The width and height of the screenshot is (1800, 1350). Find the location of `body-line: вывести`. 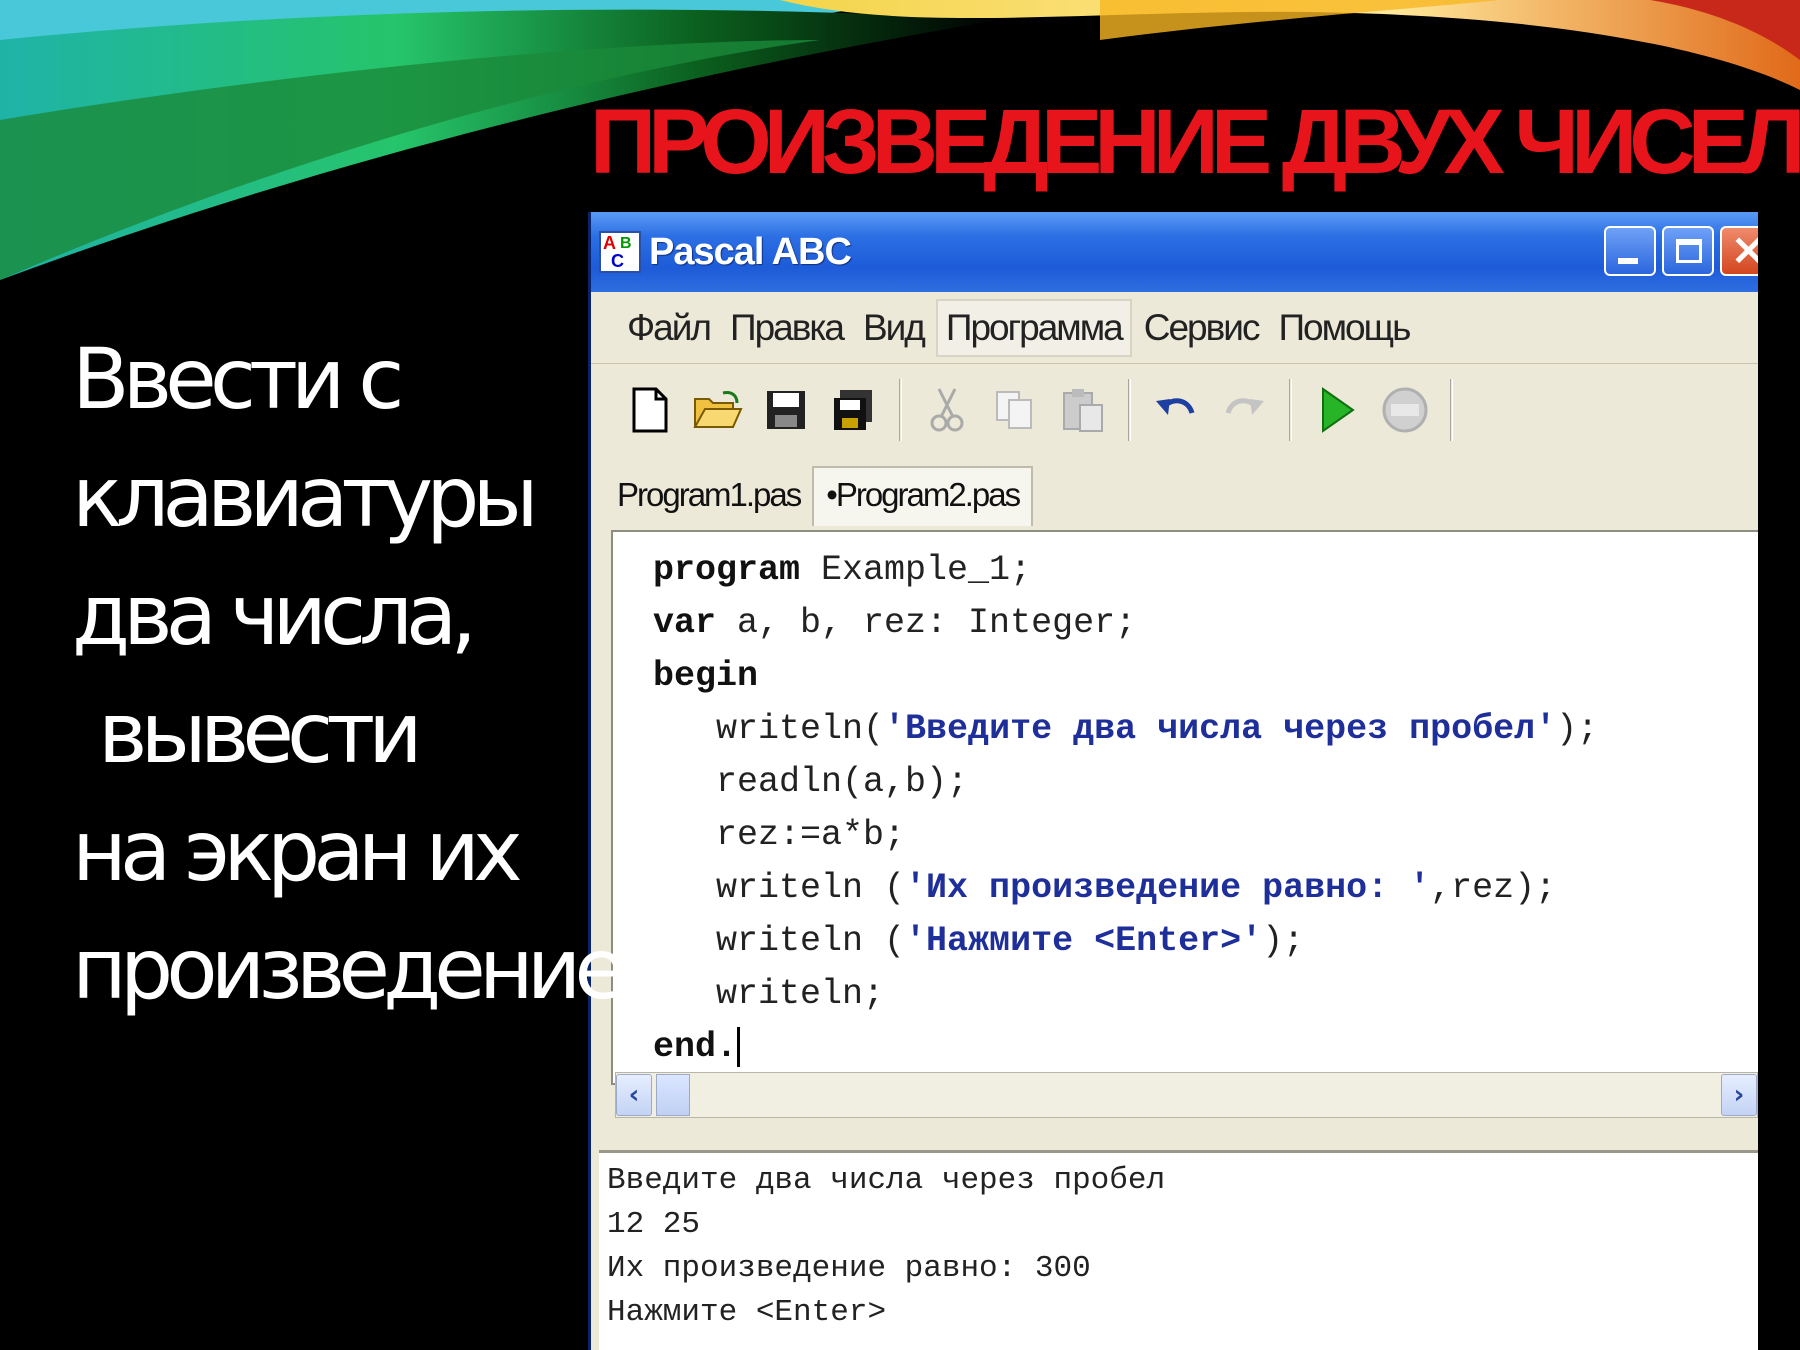

body-line: вывести is located at coordinates (260, 733).